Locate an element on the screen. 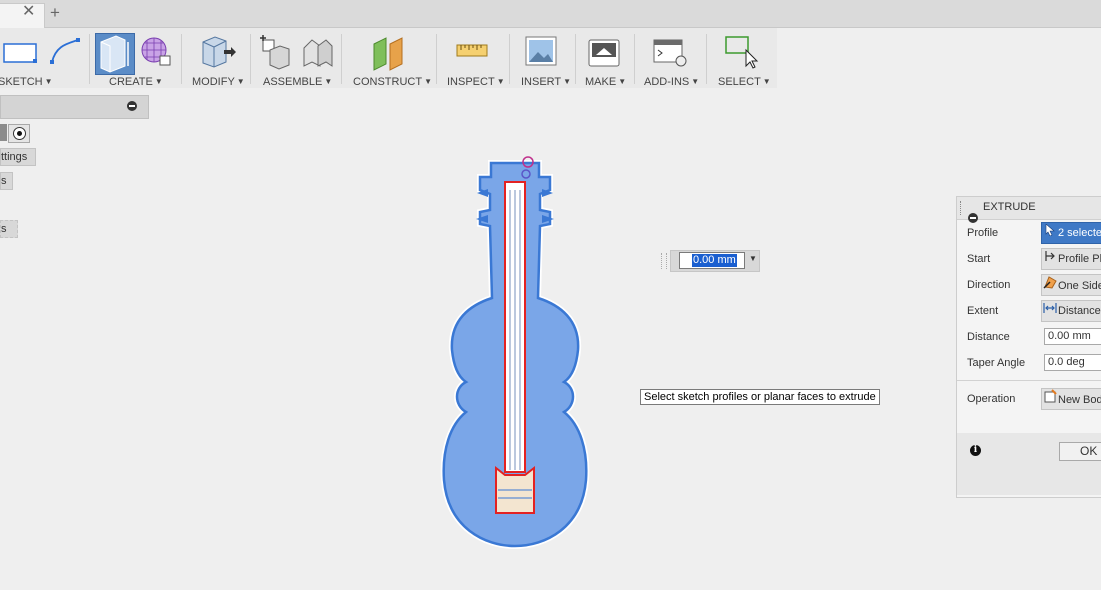  extent-label: Extent is located at coordinates (983, 311).